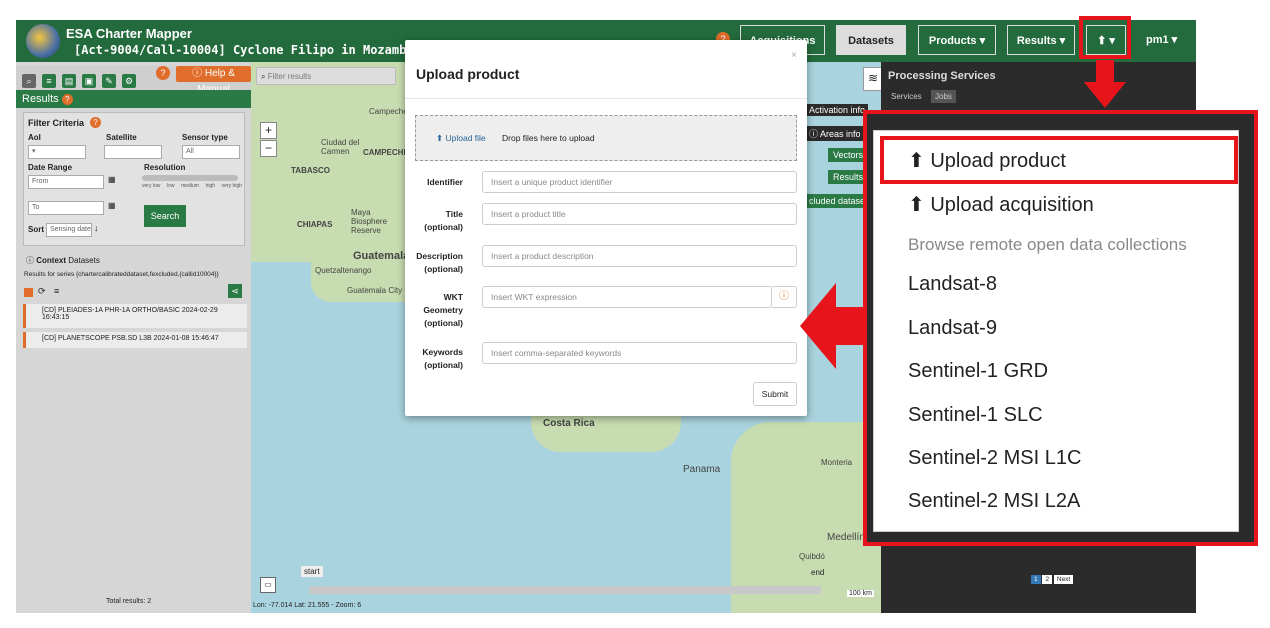 This screenshot has width=1270, height=628. I want to click on search-icon: ⌕, so click(29, 81).